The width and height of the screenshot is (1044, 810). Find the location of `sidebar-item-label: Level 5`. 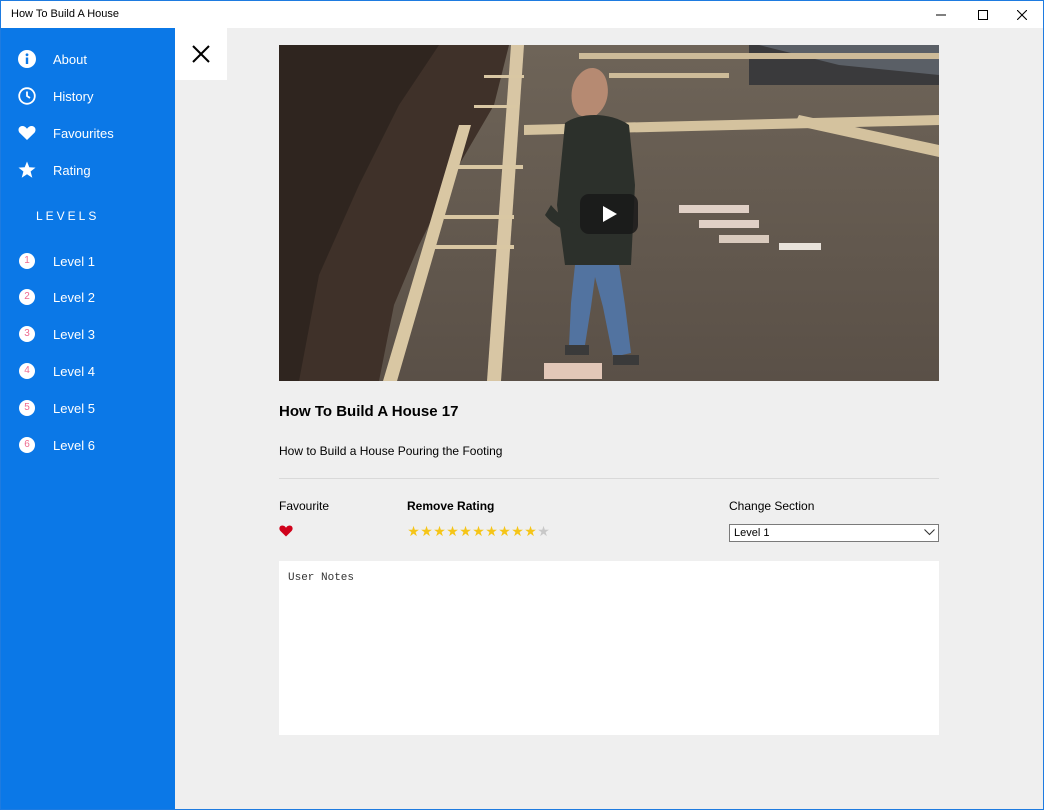

sidebar-item-label: Level 5 is located at coordinates (74, 408).